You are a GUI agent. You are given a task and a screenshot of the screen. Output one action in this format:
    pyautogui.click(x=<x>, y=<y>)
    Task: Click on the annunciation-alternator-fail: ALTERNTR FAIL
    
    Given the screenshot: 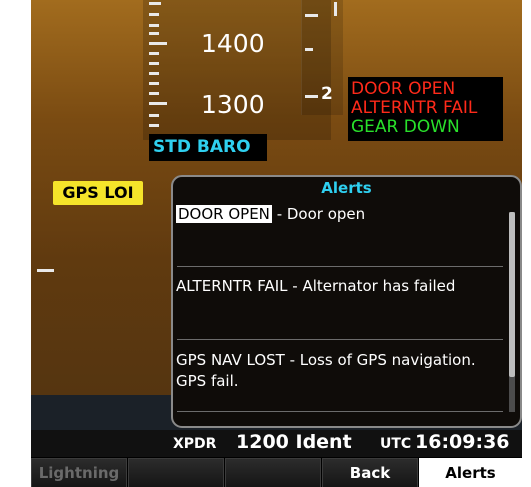 What is the action you would take?
    pyautogui.click(x=414, y=108)
    